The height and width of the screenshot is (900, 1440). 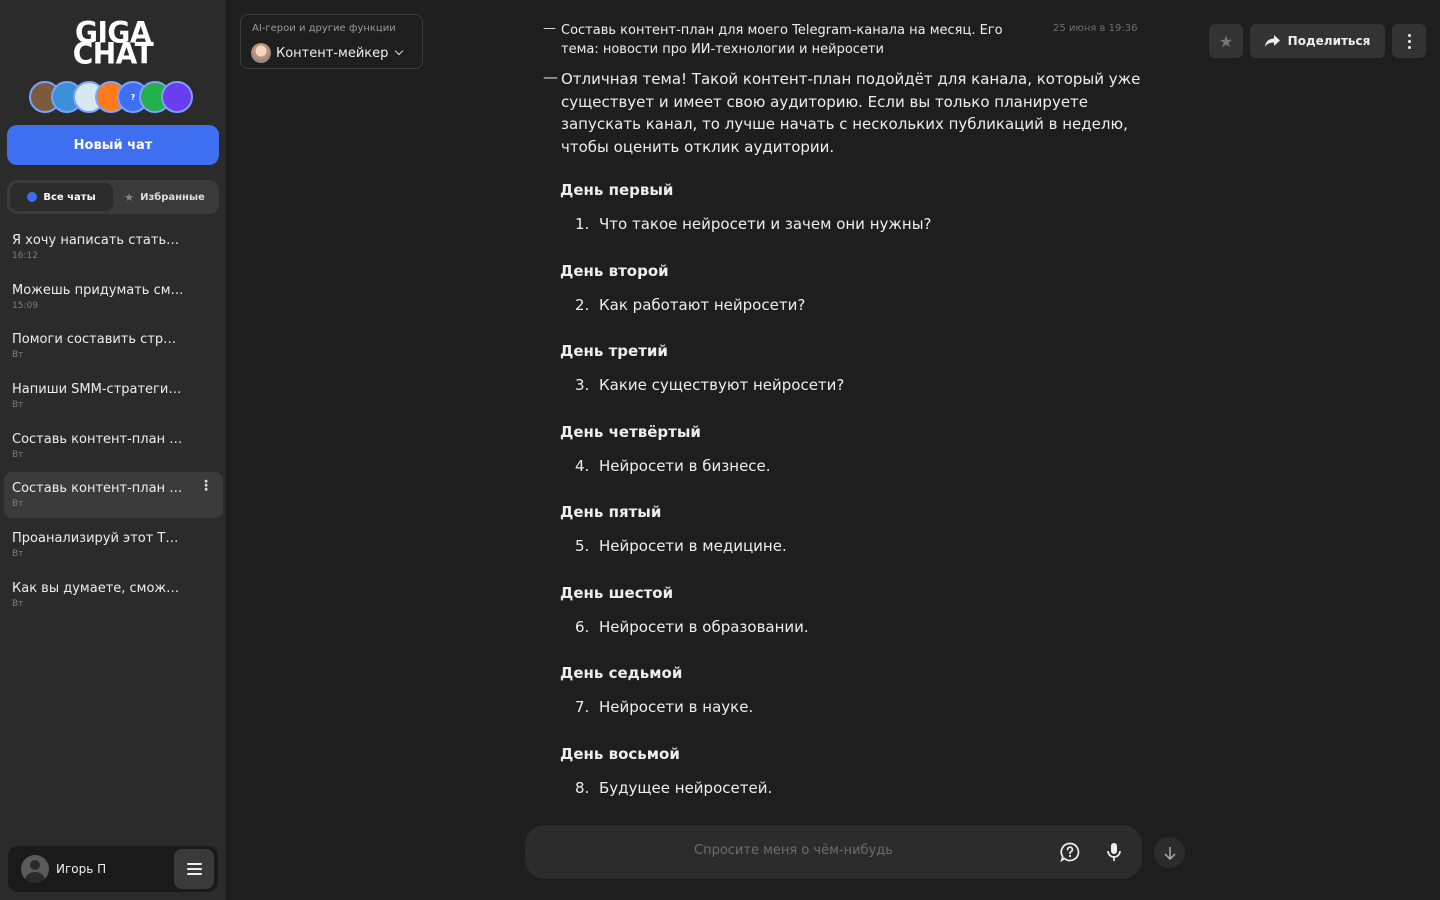 I want to click on kebab-icon, so click(x=1409, y=41).